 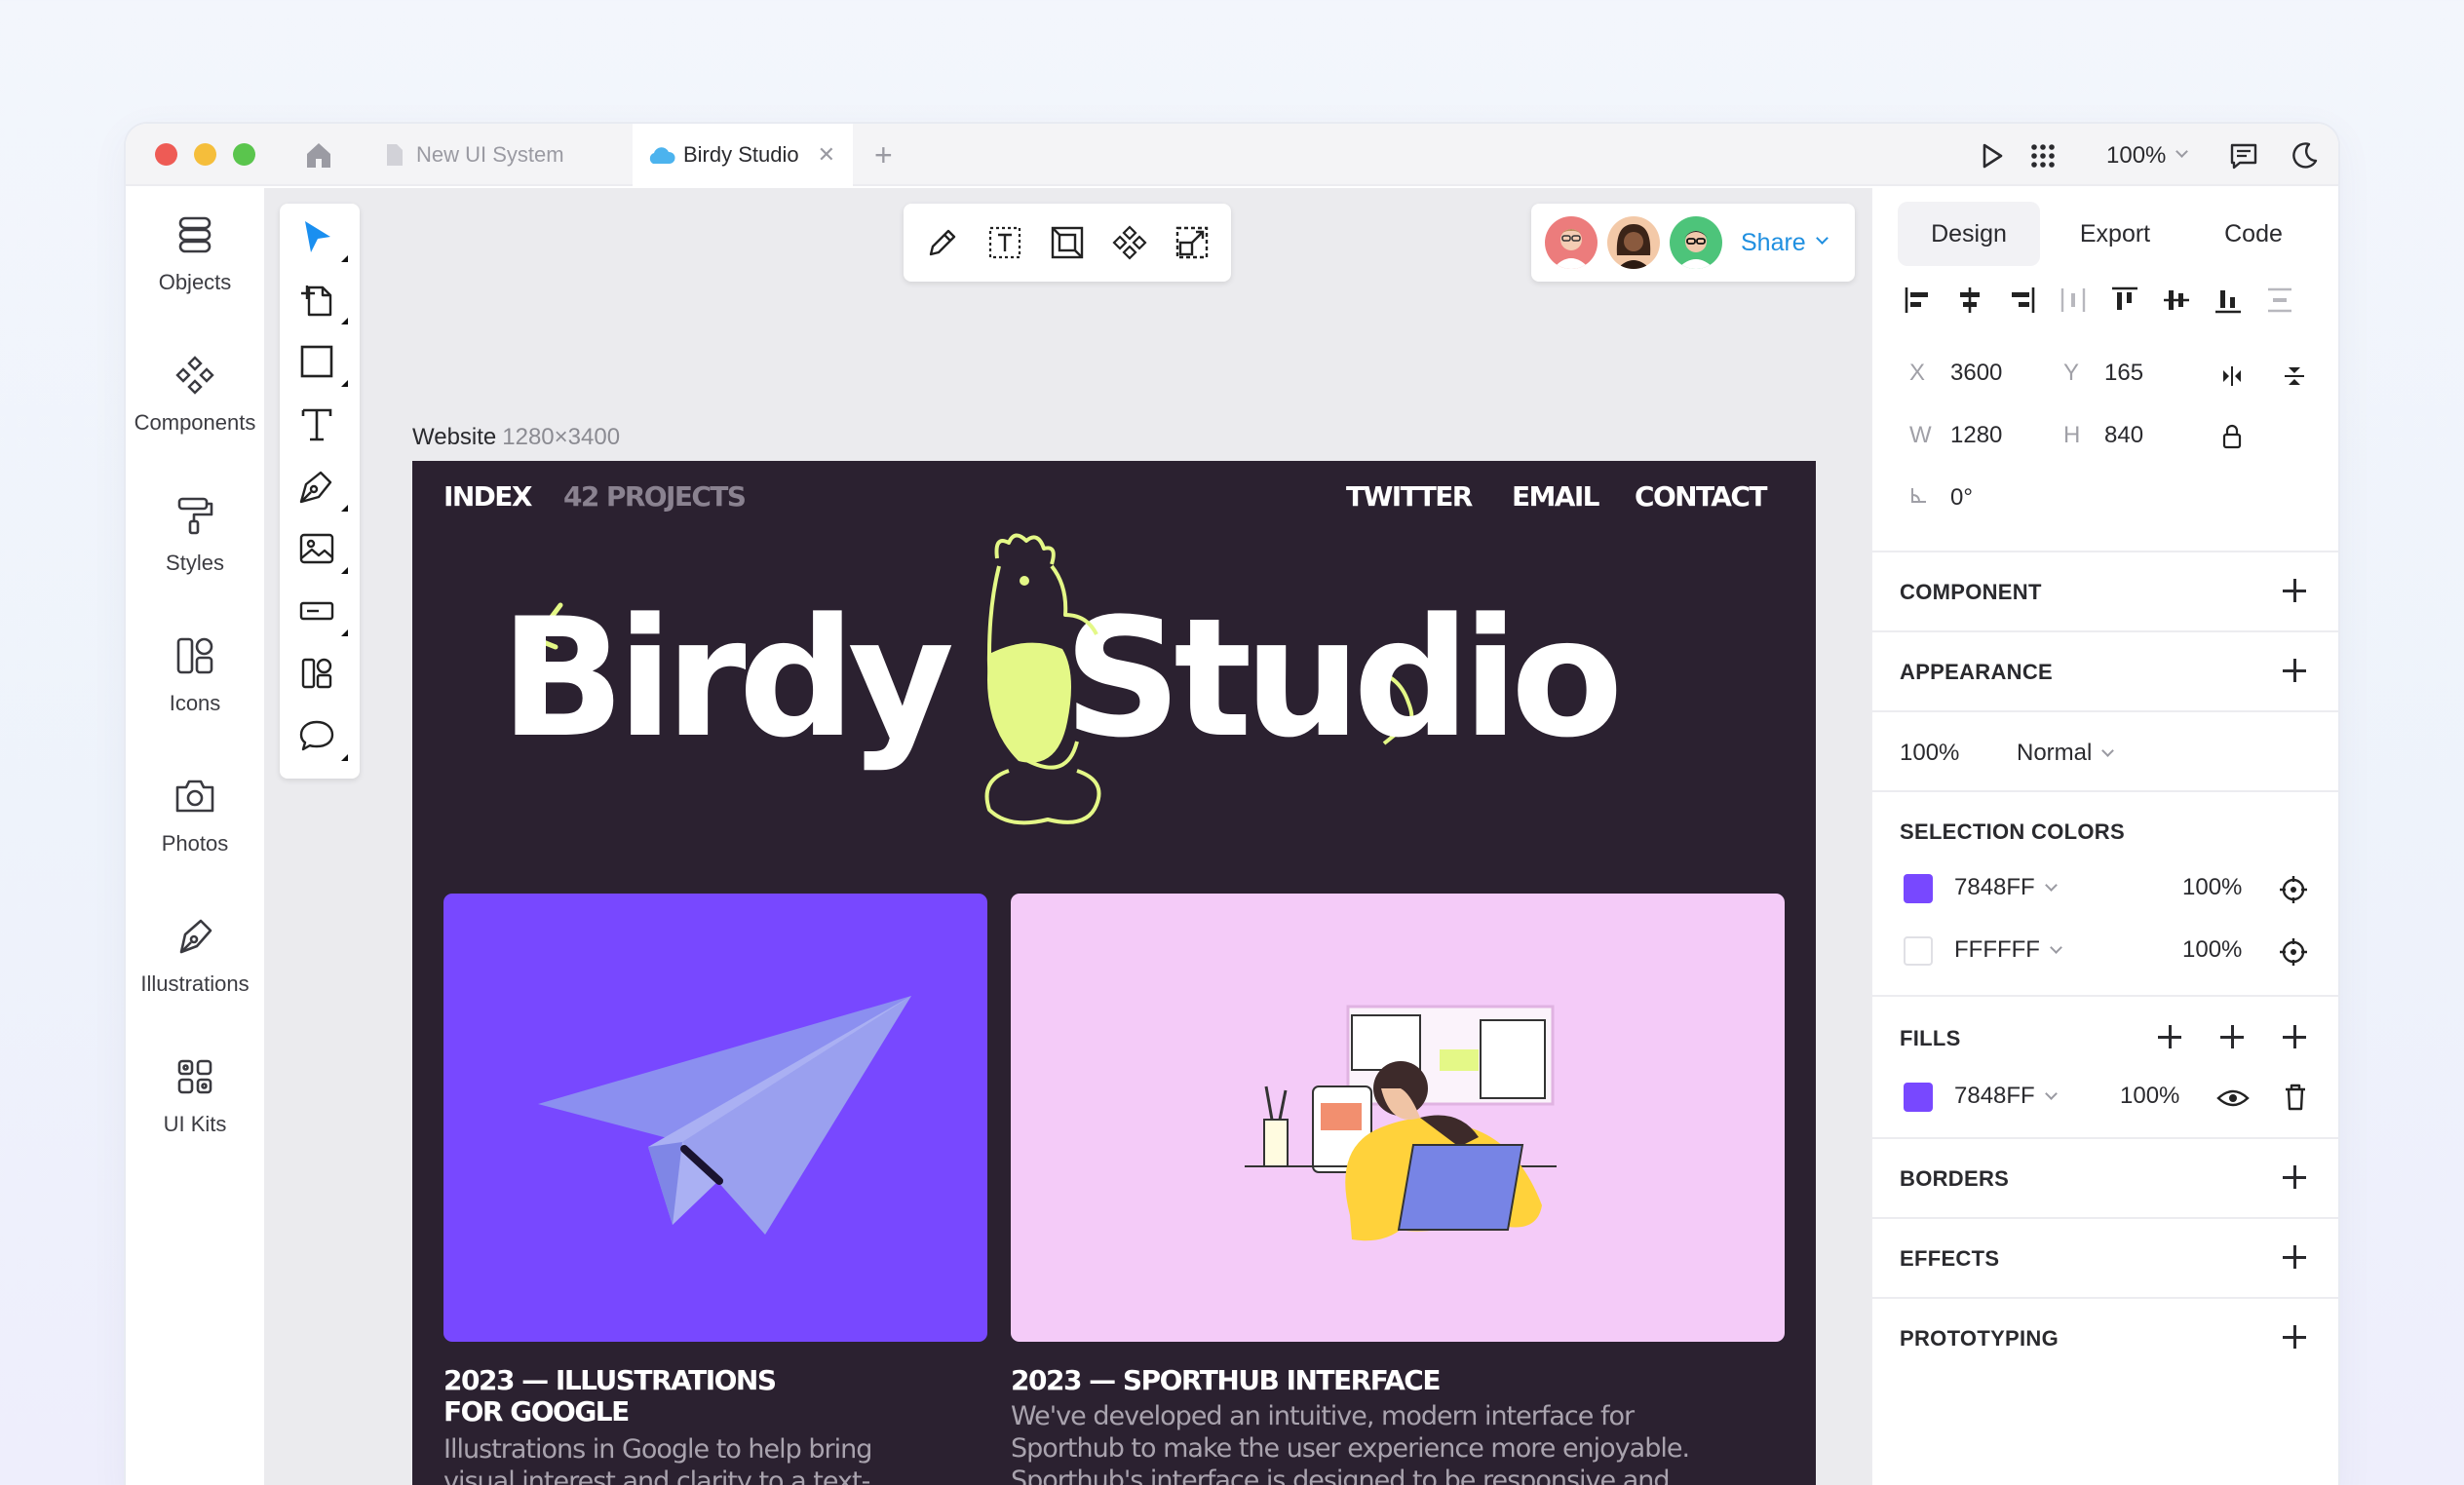 I want to click on comment-icon, so click(x=2243, y=155).